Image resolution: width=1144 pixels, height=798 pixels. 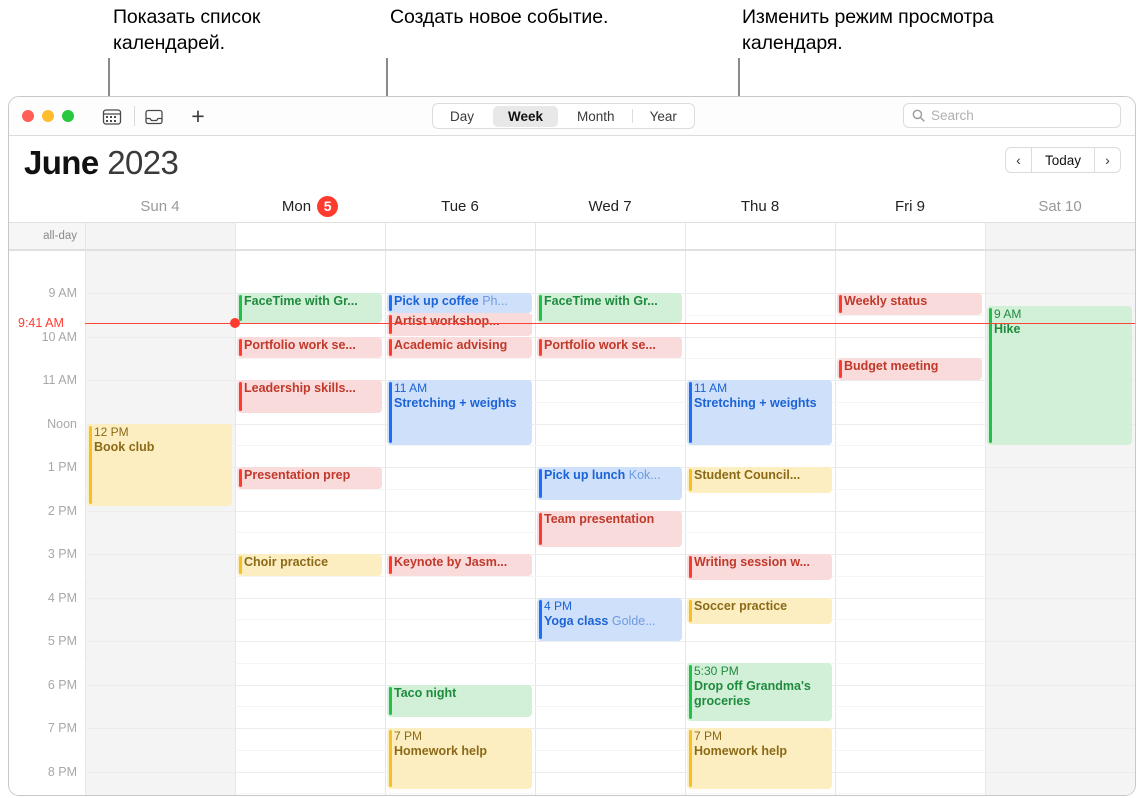 I want to click on time-label: 6 PM, so click(x=62, y=684).